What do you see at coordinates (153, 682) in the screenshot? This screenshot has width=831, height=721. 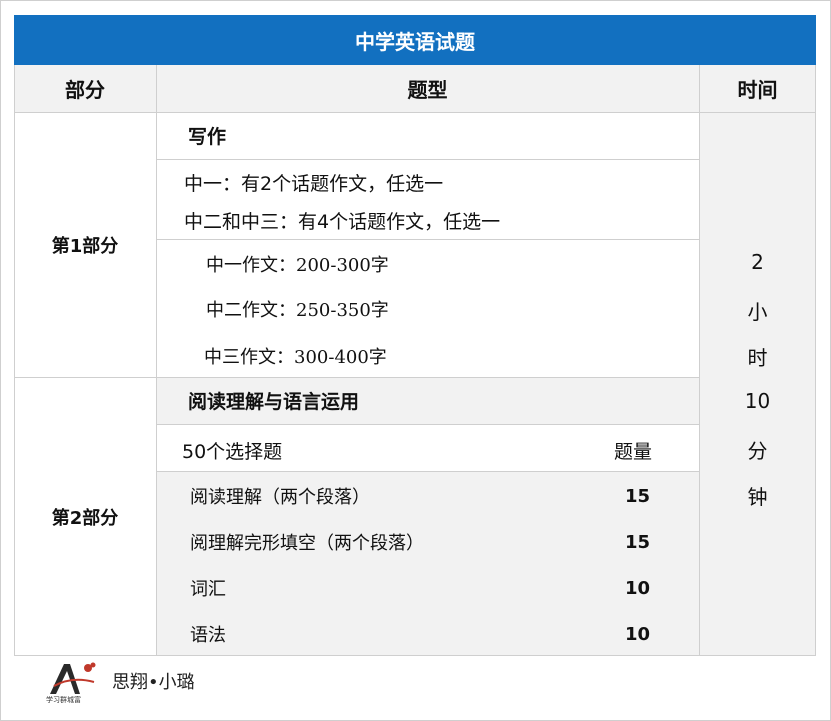 I see `signature: 思翔•小璐` at bounding box center [153, 682].